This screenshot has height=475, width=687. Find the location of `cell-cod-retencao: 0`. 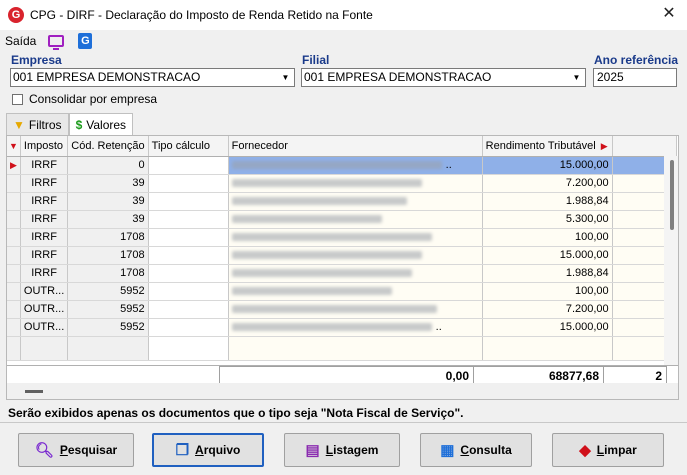

cell-cod-retencao: 0 is located at coordinates (108, 165).